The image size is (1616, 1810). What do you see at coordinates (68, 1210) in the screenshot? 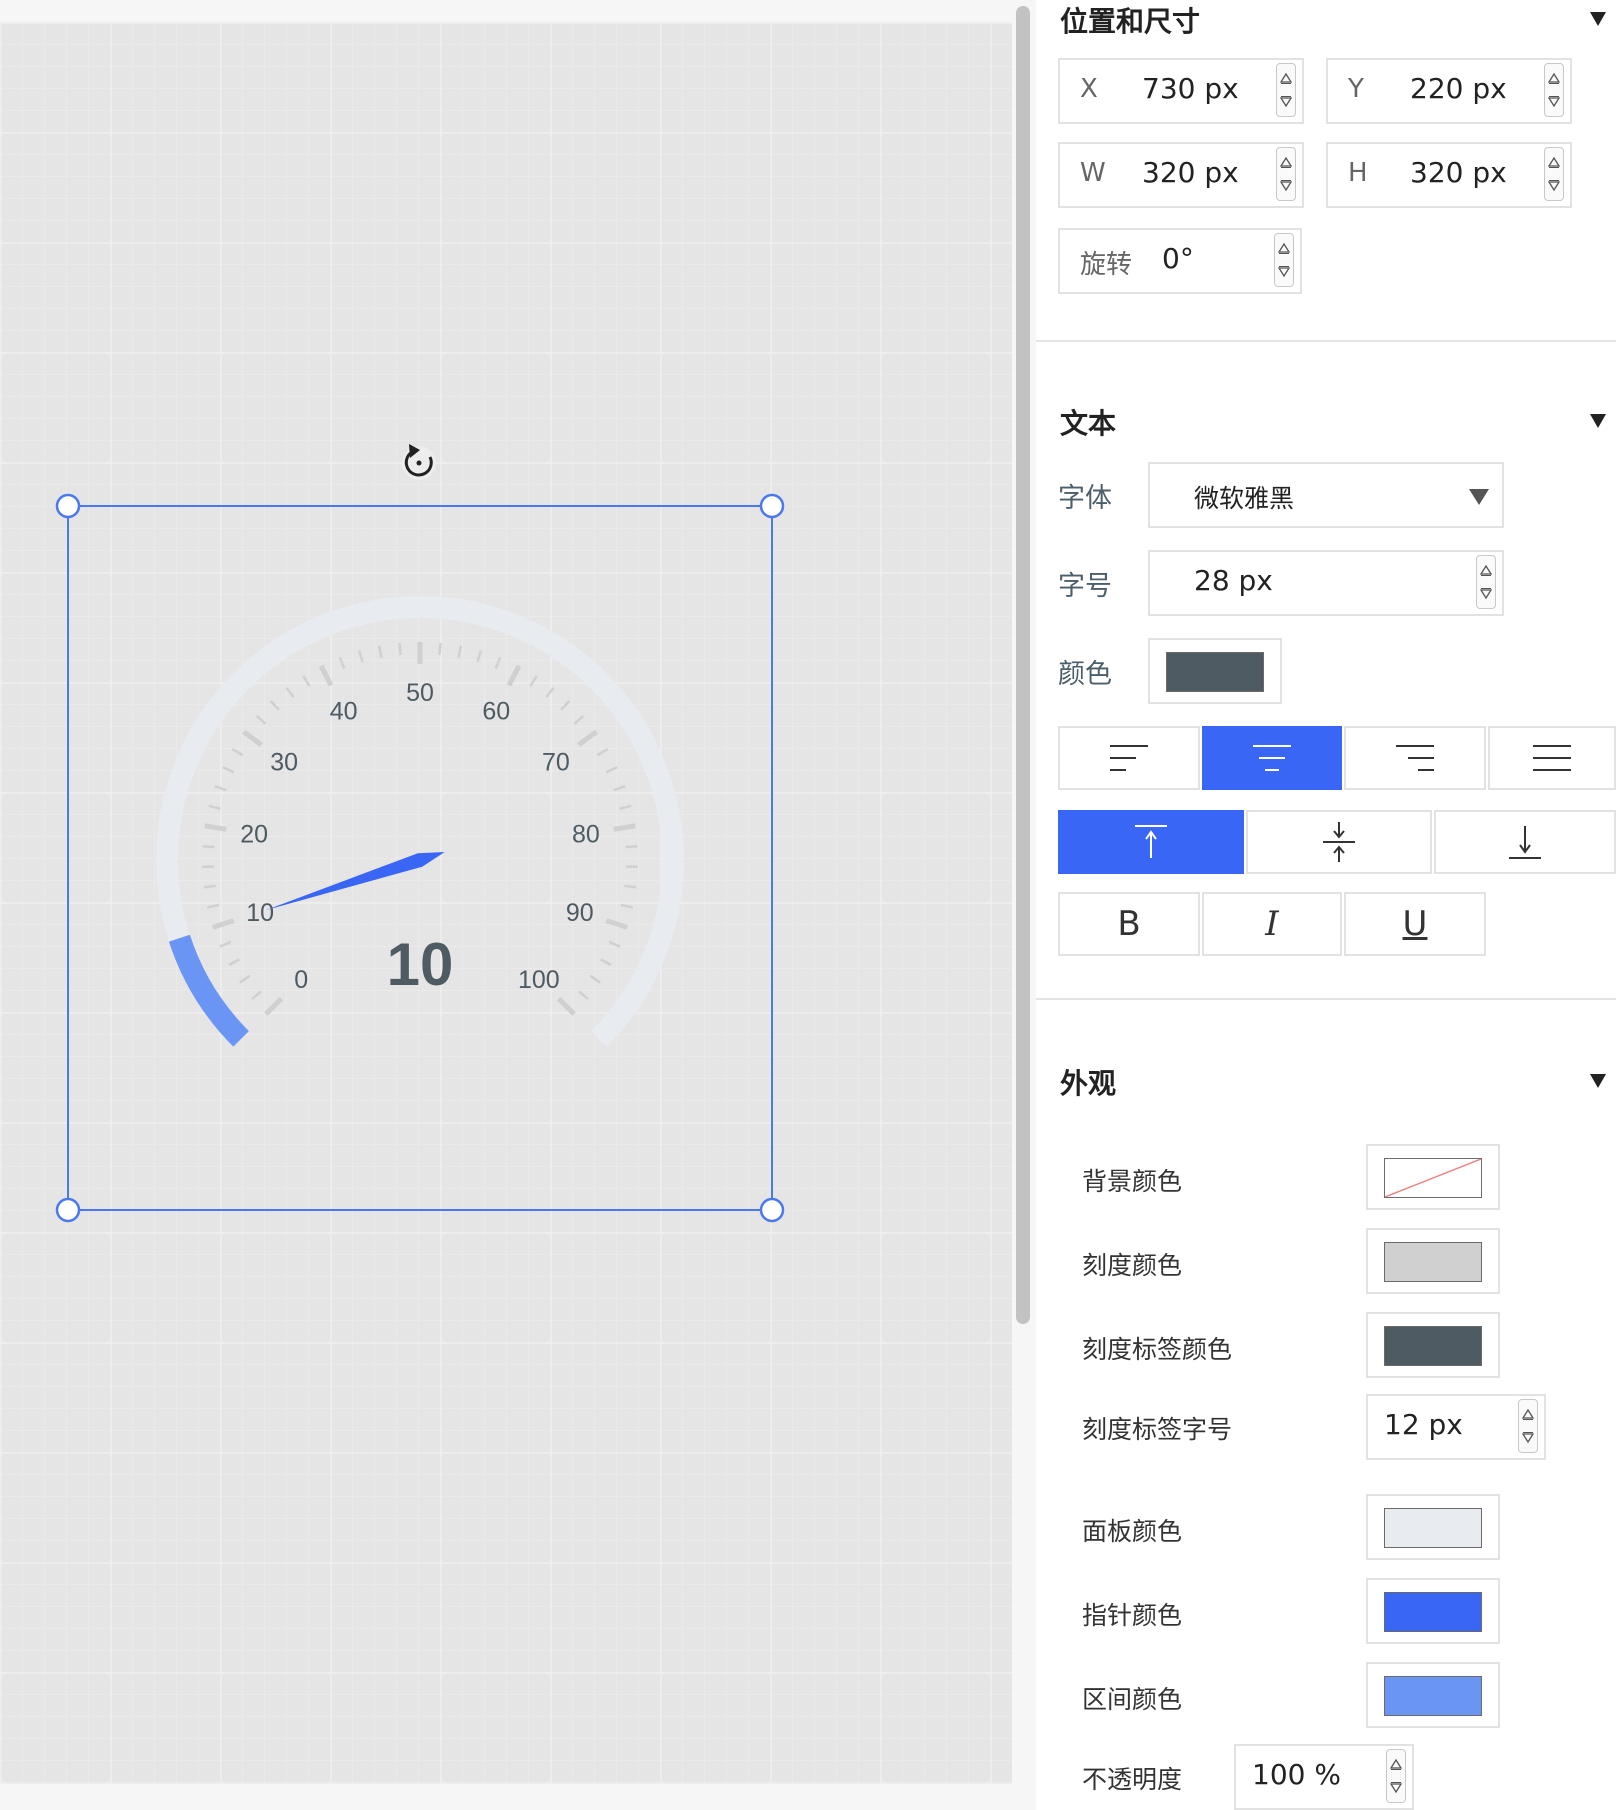
I see `resize-handle-bottom-left` at bounding box center [68, 1210].